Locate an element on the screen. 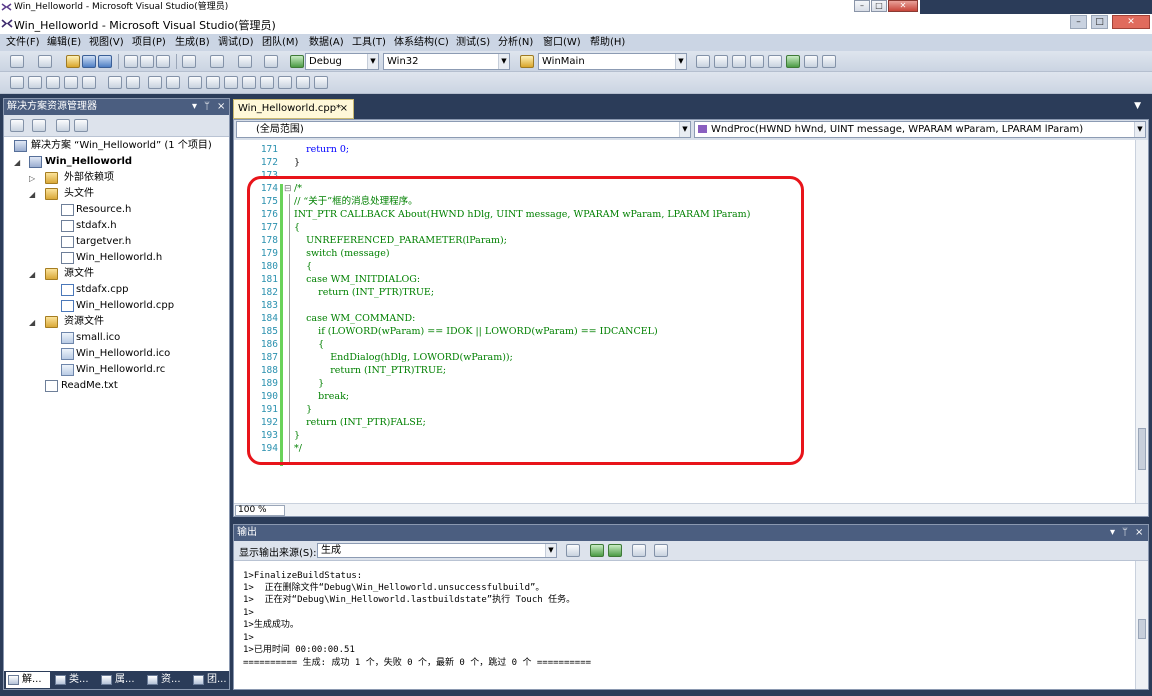  tree-item-targetver-h: targetver.h is located at coordinates (103, 242).